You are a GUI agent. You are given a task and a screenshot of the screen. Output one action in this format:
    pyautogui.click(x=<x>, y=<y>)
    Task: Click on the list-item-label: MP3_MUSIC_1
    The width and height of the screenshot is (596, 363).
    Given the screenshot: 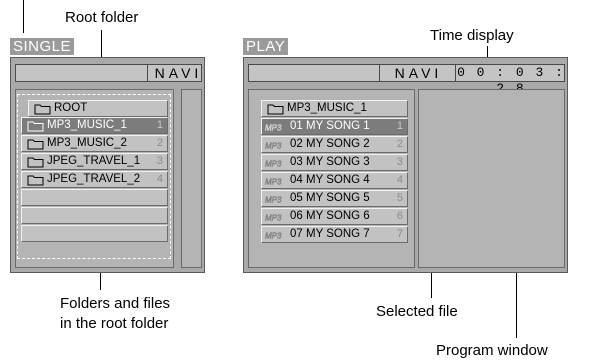 What is the action you would take?
    pyautogui.click(x=327, y=108)
    